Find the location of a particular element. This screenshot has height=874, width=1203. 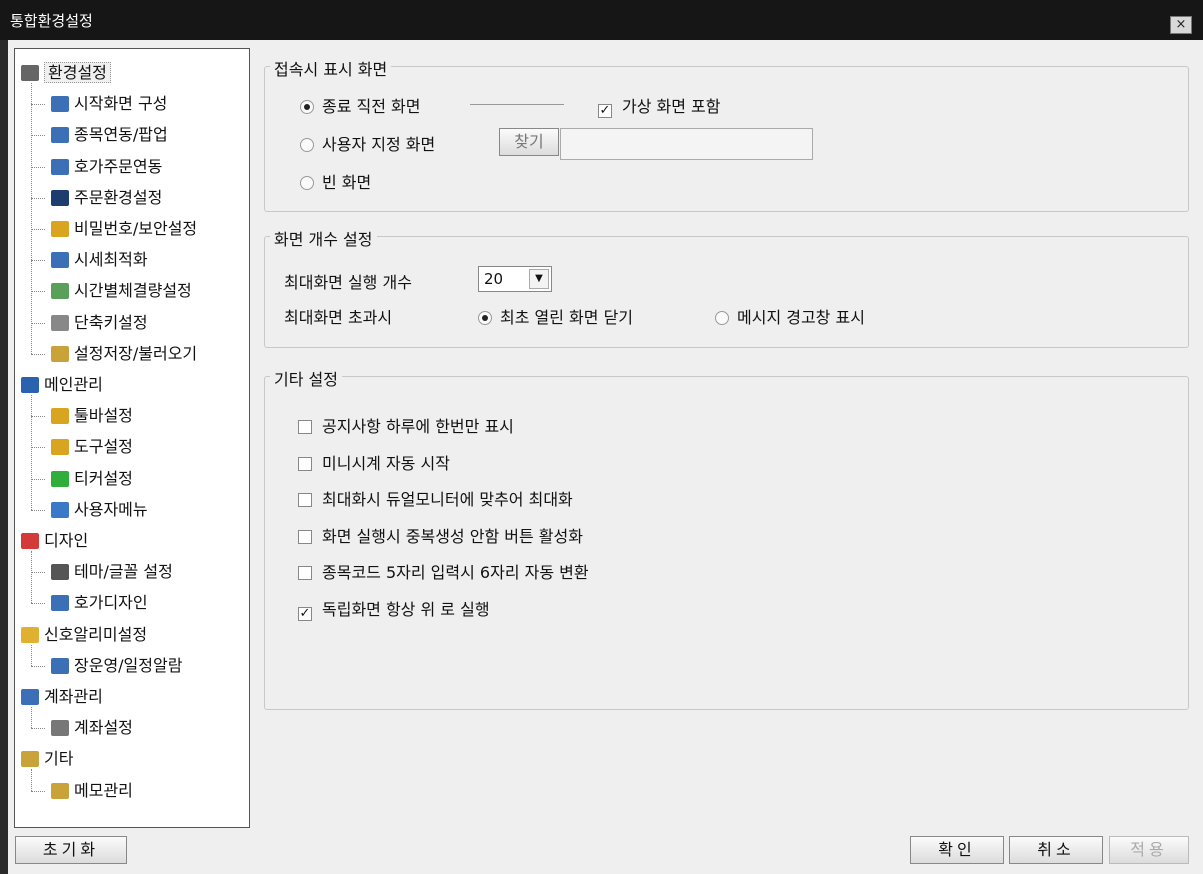

tree-subitem-label: 주문환경설정 is located at coordinates (118, 197).